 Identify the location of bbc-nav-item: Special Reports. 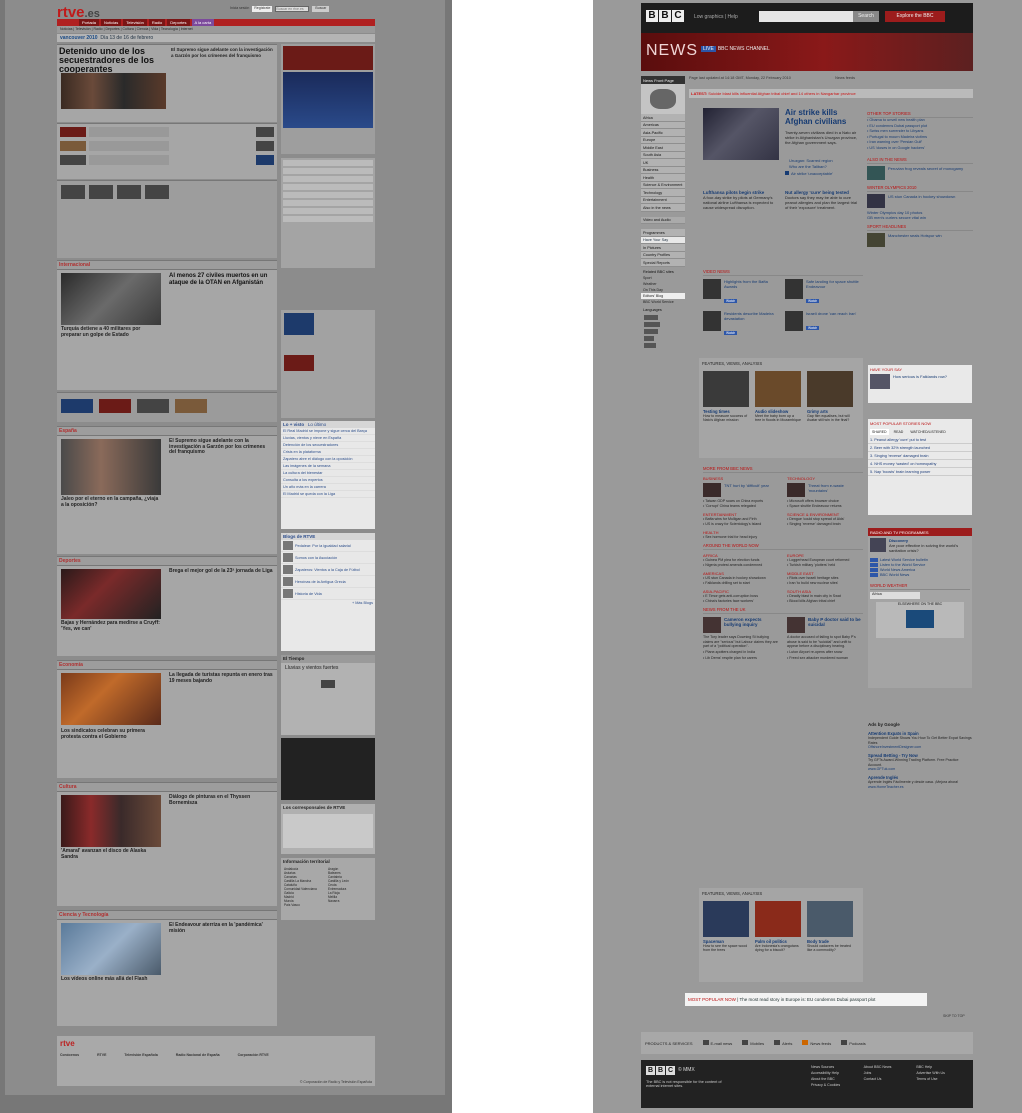
(663, 263).